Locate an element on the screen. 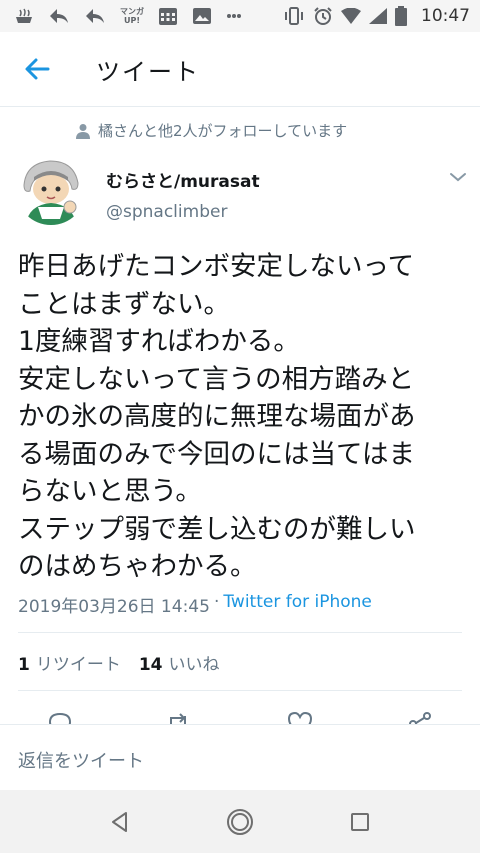  tweet-line: 昨日あげたコンボ安定しないって is located at coordinates (216, 266).